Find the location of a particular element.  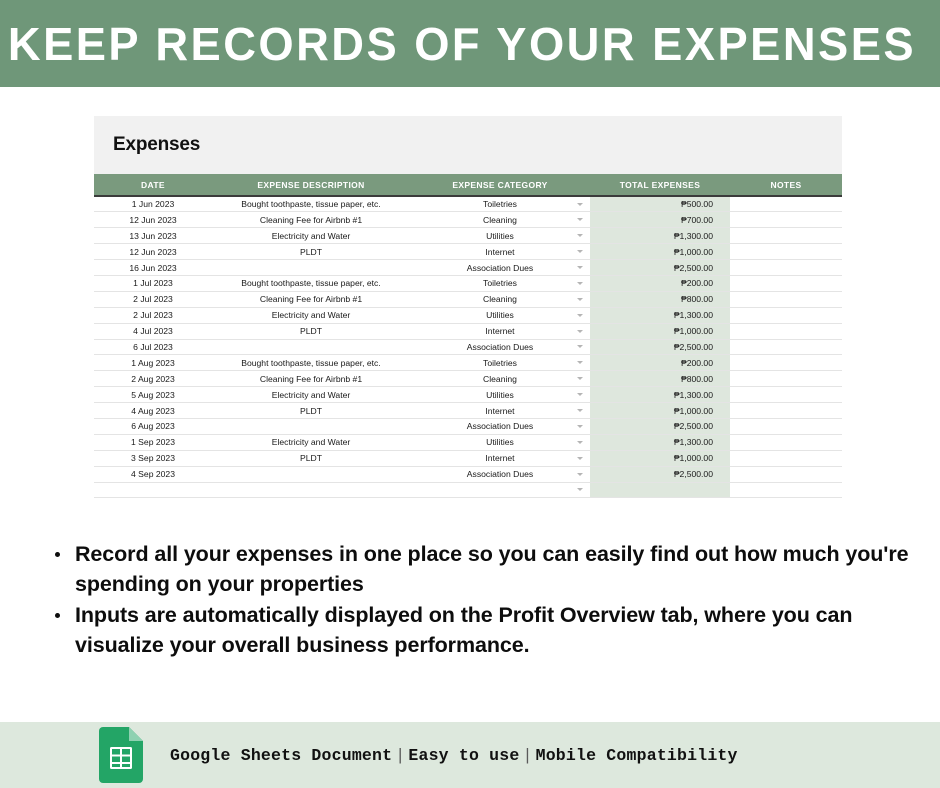

cell-total: ₱1,300.00 is located at coordinates (660, 315).